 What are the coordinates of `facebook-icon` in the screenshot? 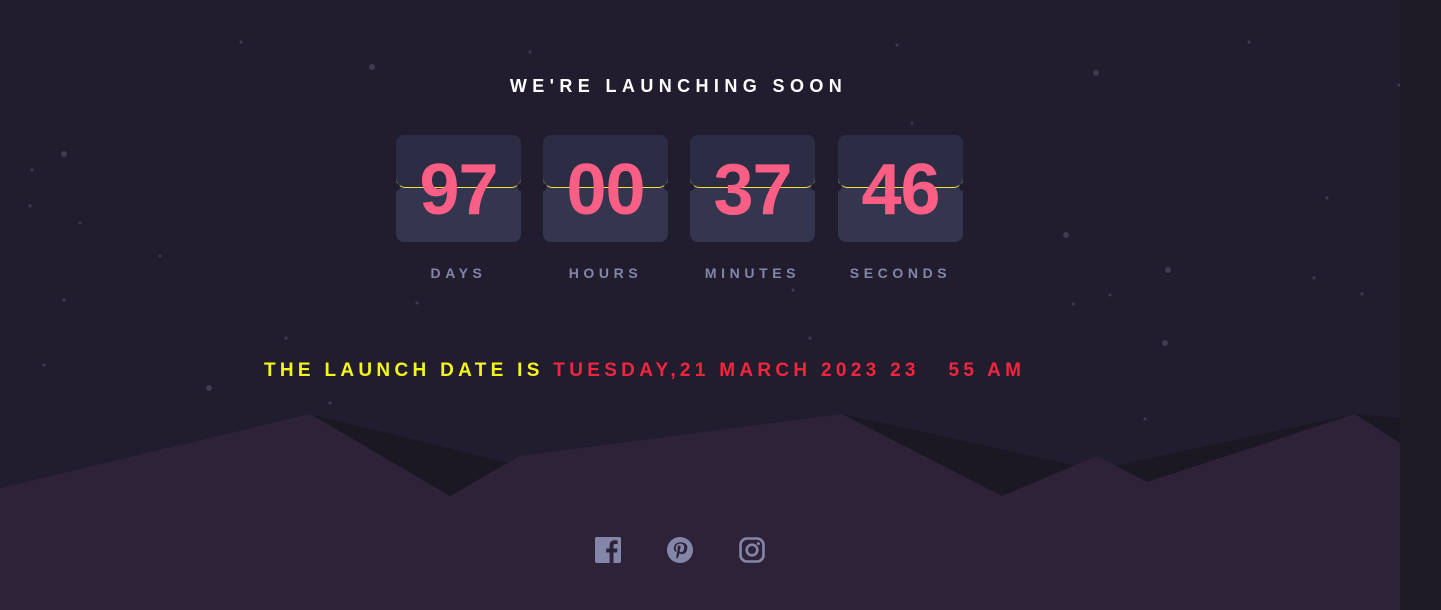 It's located at (608, 550).